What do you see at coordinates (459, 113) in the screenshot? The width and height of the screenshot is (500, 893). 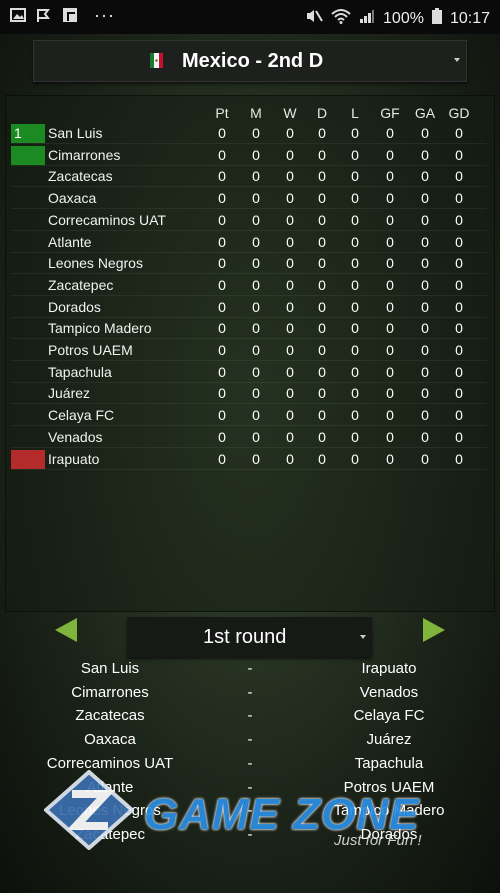 I see `column-header: GD` at bounding box center [459, 113].